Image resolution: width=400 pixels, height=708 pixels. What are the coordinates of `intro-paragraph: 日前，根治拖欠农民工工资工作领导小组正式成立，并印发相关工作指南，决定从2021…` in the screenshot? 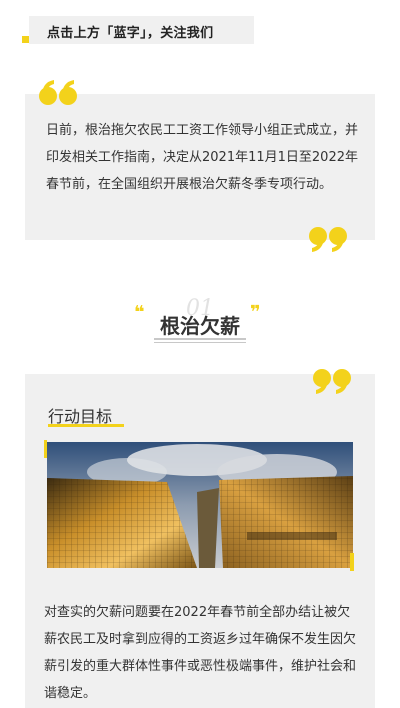 It's located at (202, 157).